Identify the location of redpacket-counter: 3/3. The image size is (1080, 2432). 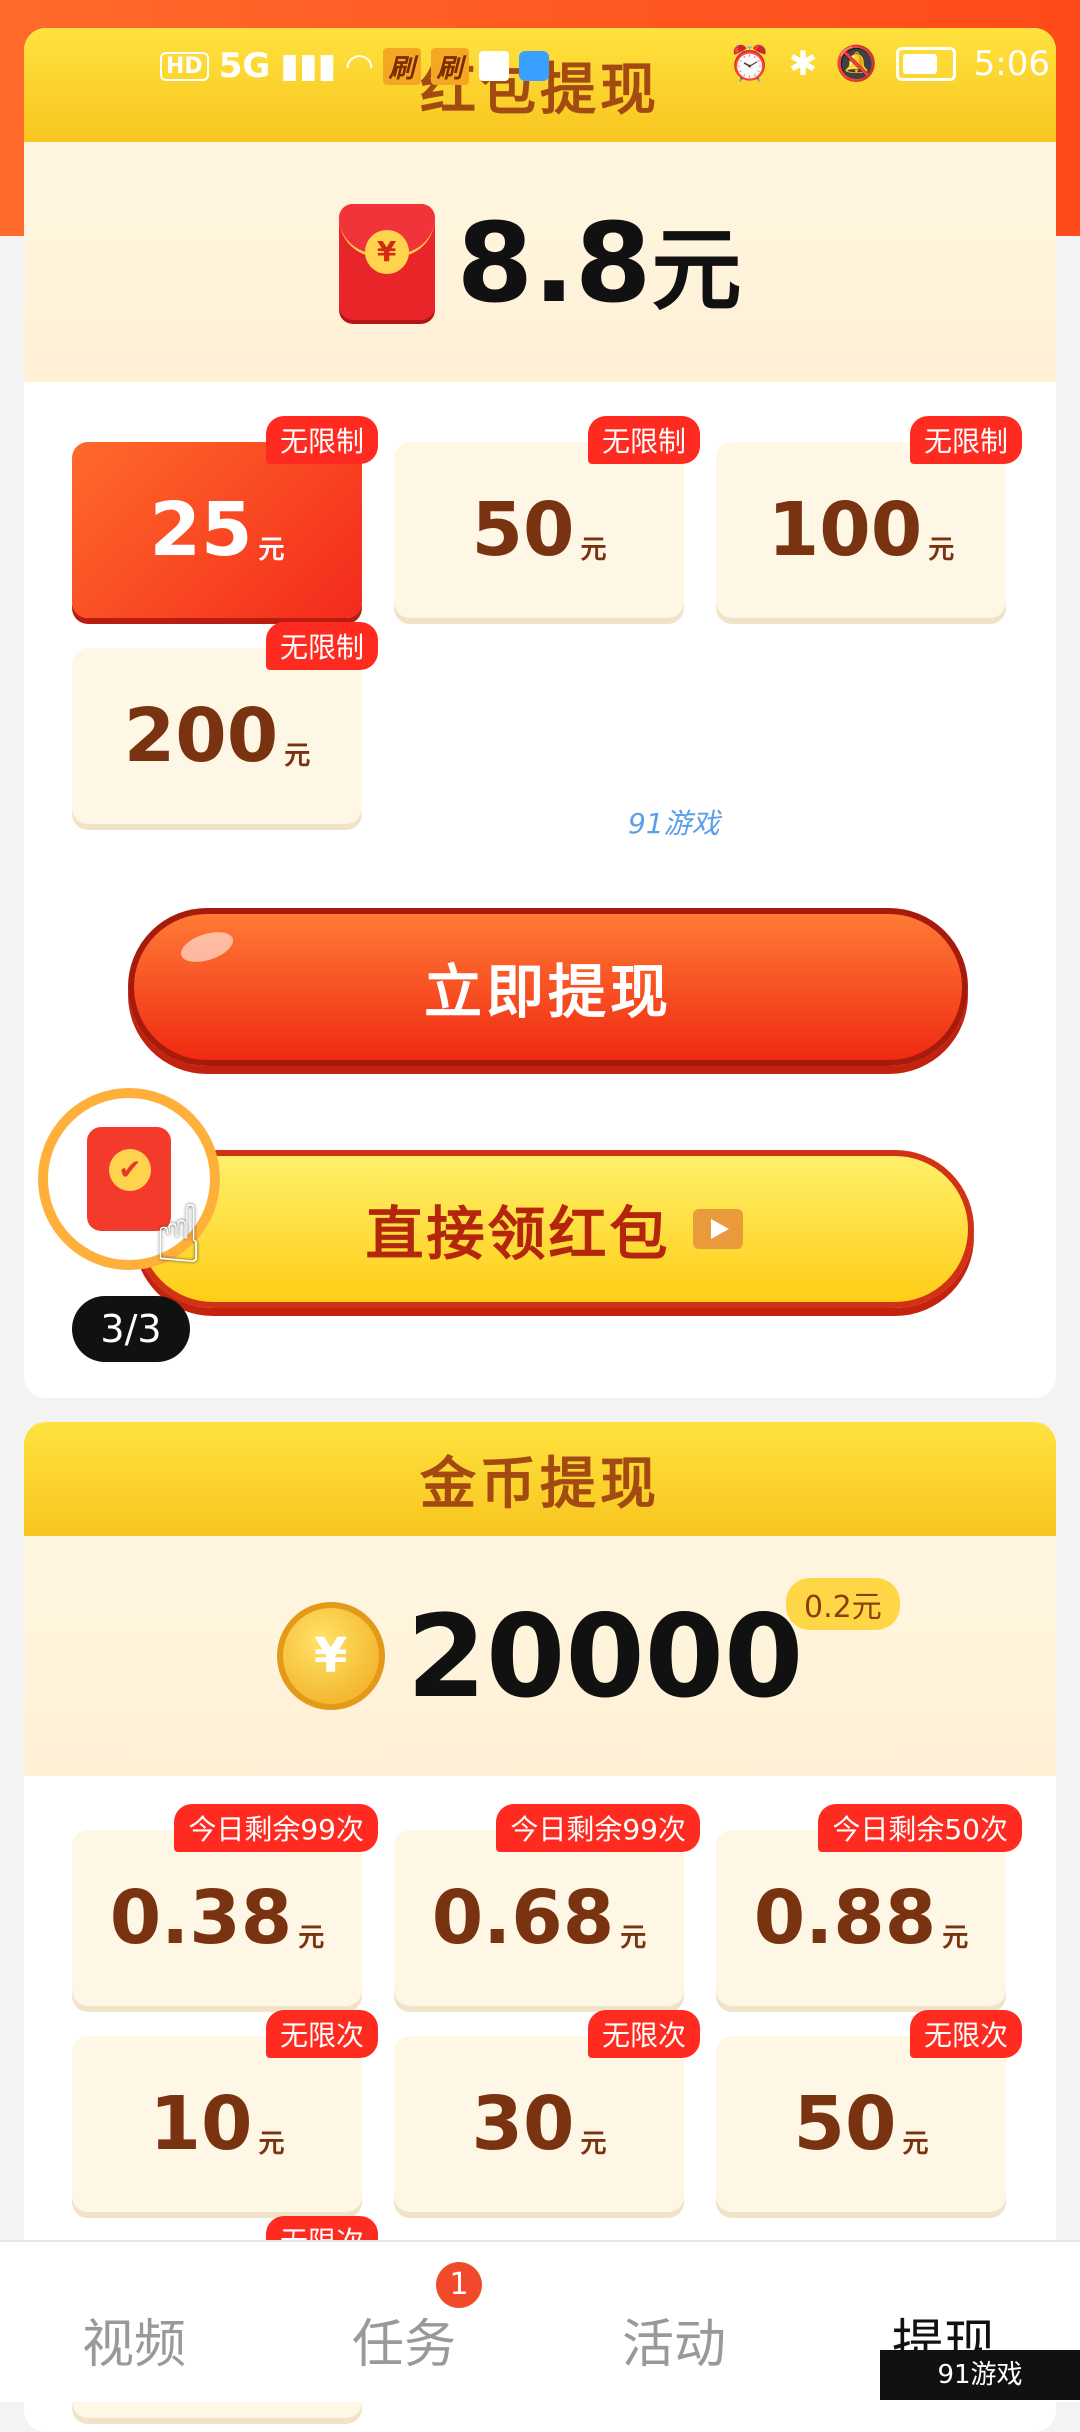
(131, 1329).